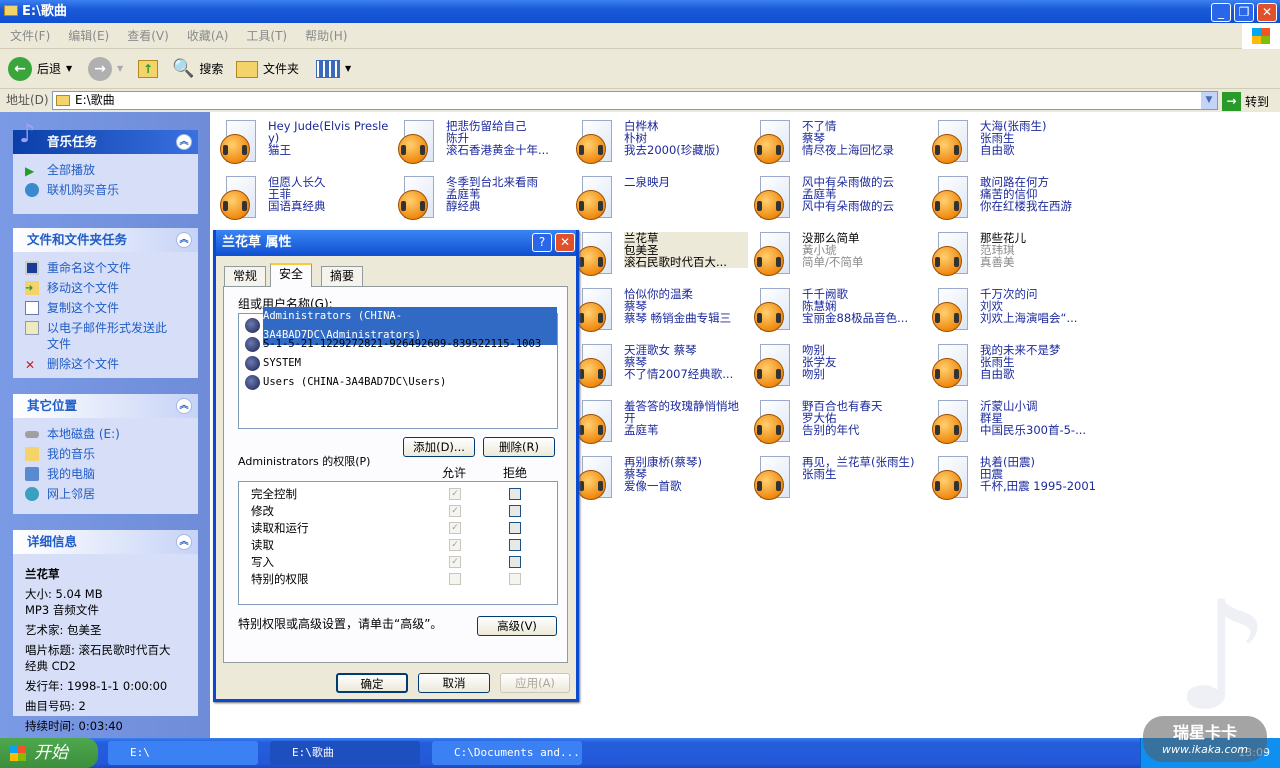 The width and height of the screenshot is (1280, 768). I want to click on menu-edit: 编辑(E), so click(88, 36).